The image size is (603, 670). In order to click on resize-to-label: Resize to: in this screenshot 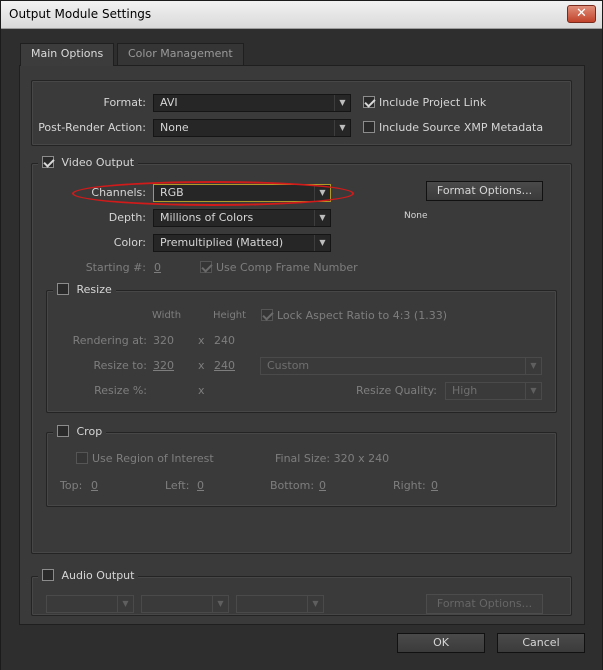, I will do `click(120, 365)`.